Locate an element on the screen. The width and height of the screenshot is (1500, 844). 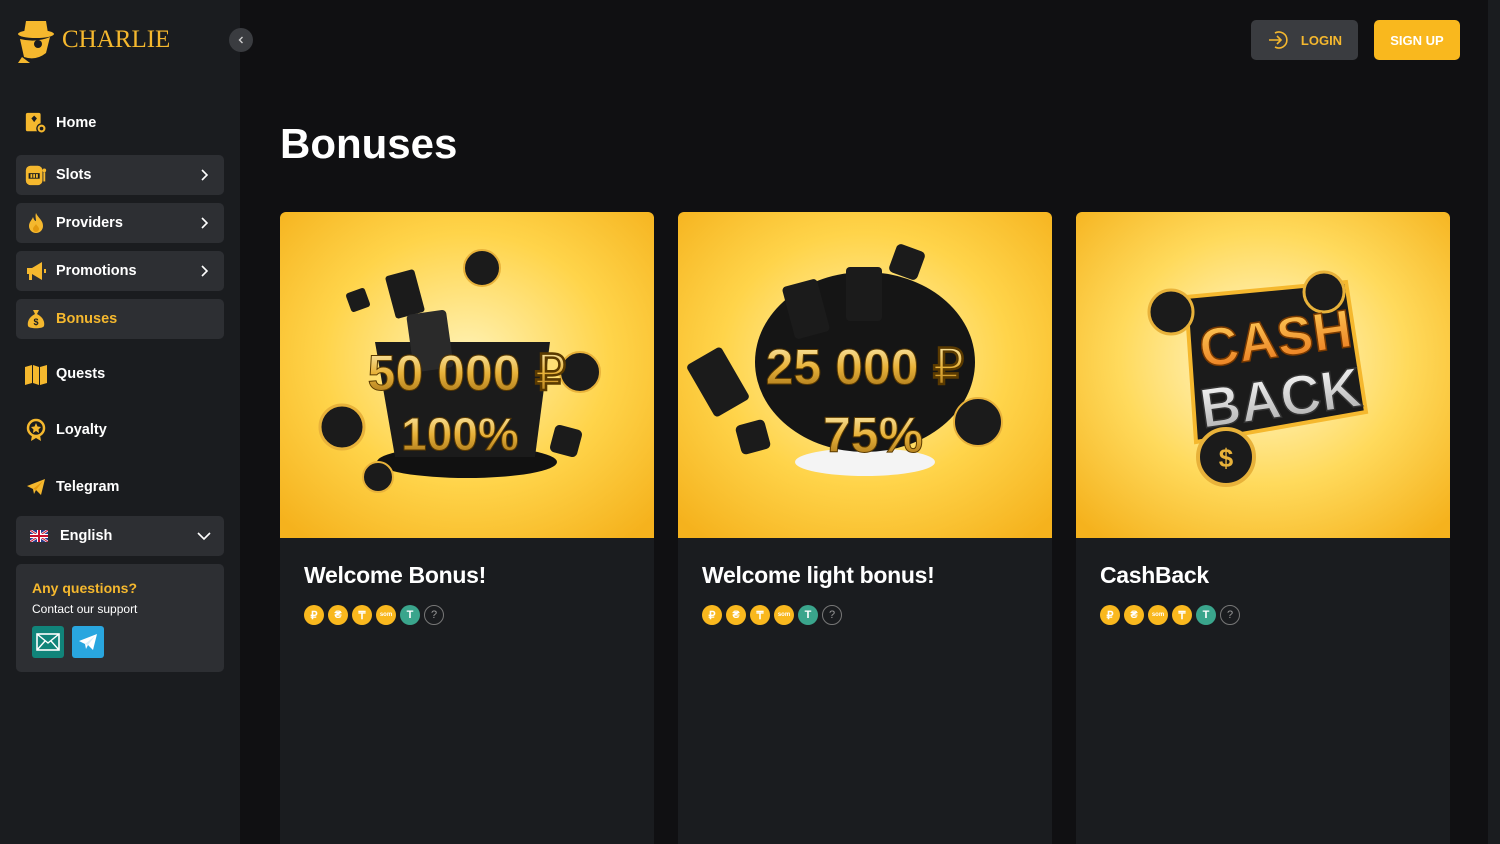
sidebar-item-label: Providers is located at coordinates (89, 223).